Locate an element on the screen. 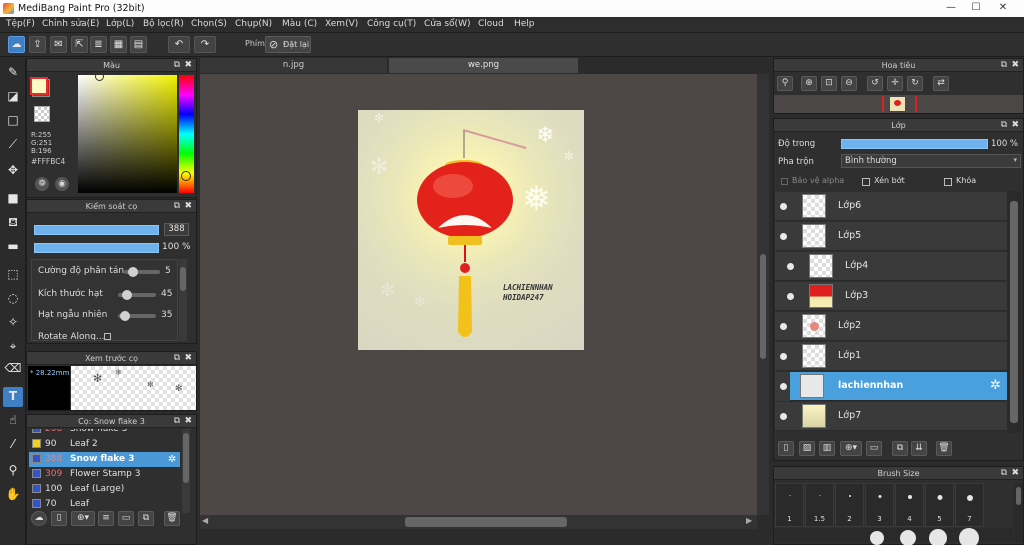  zoom-in-icon: ⊕ is located at coordinates (809, 83).